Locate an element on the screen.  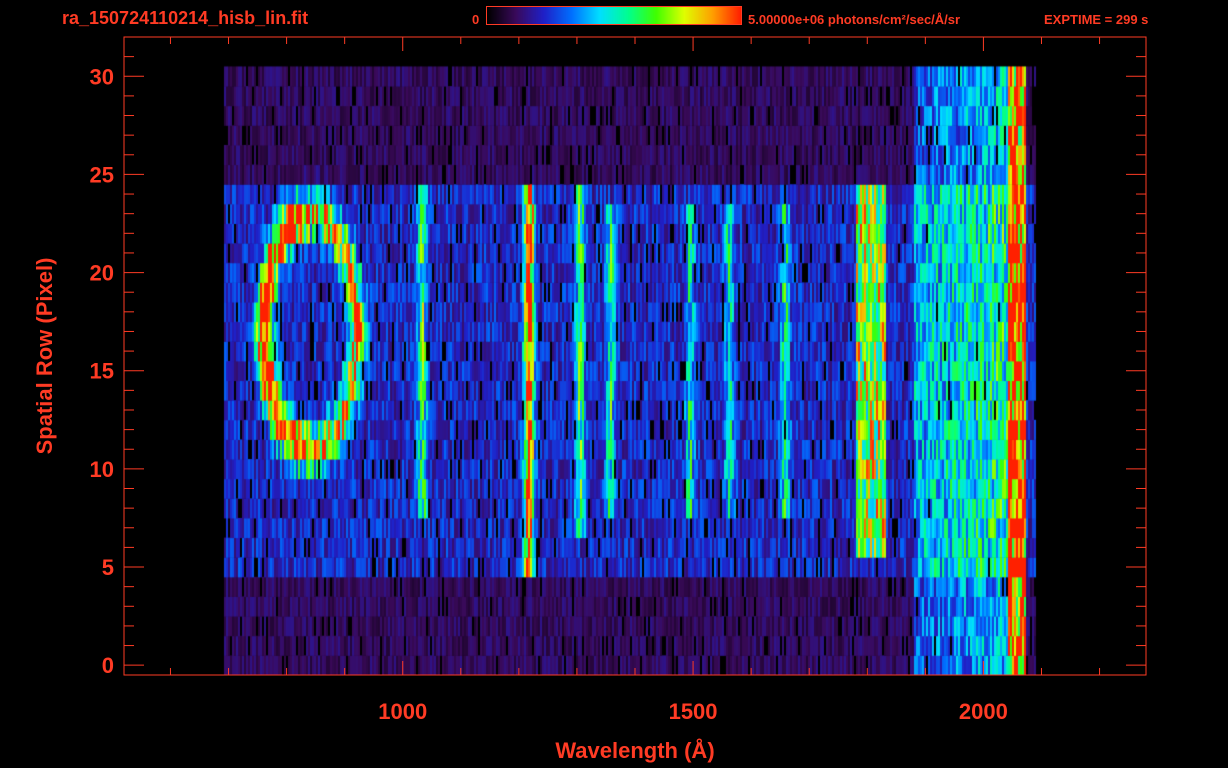
x-tick-label: 1000 is located at coordinates (402, 711).